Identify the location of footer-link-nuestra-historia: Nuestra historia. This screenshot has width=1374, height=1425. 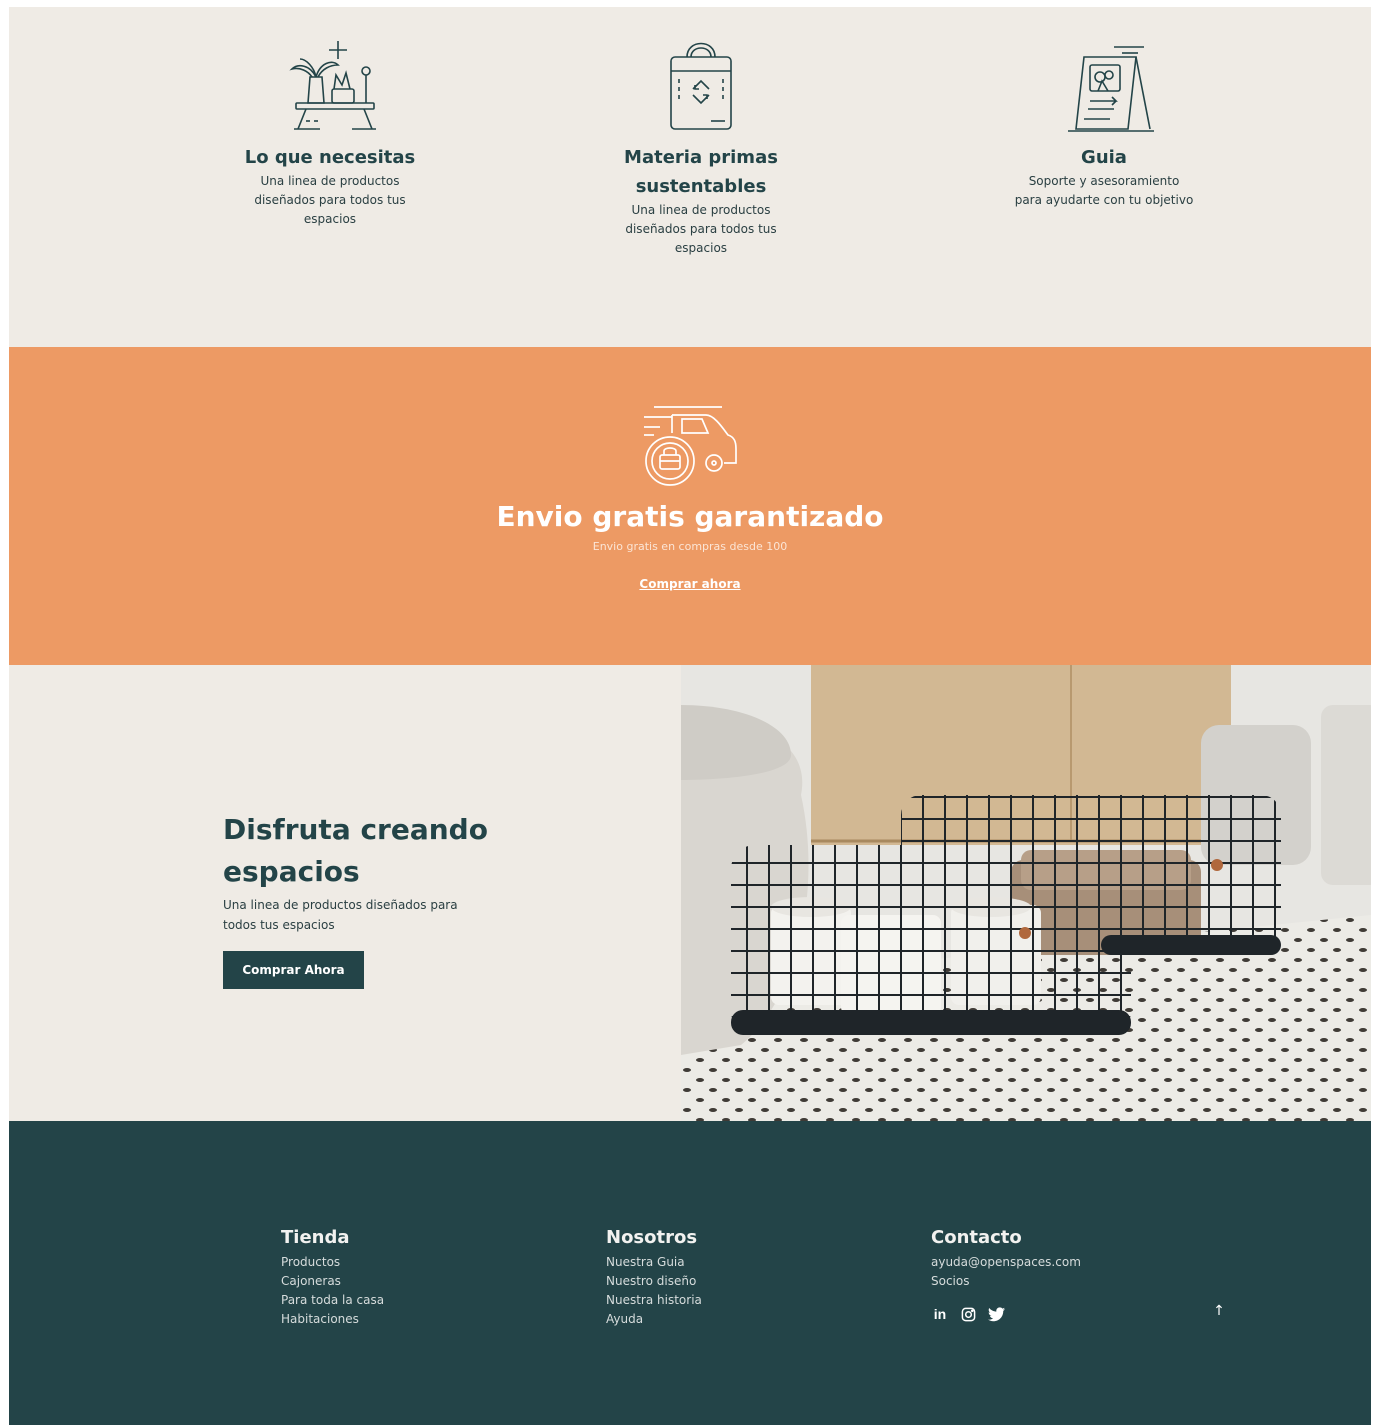
(726, 1300).